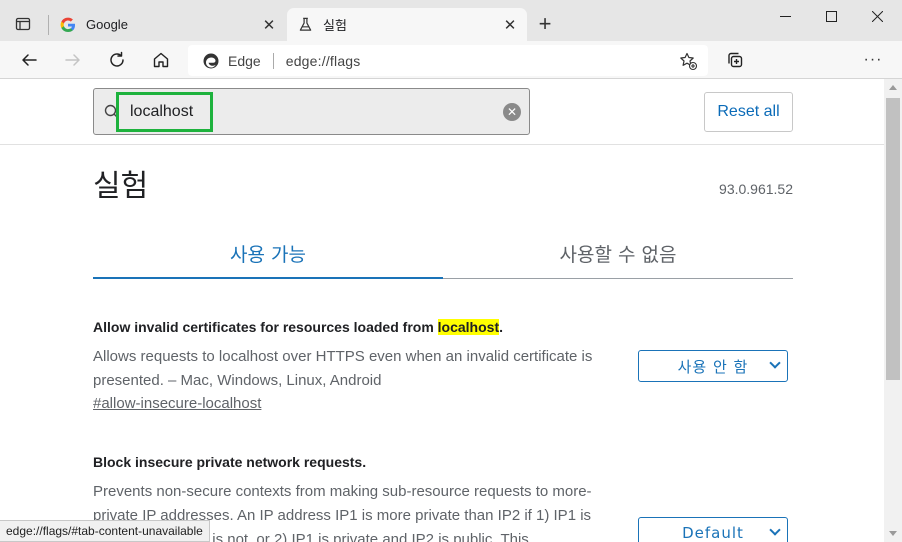  Describe the element at coordinates (273, 60) in the screenshot. I see `address-separator` at that location.